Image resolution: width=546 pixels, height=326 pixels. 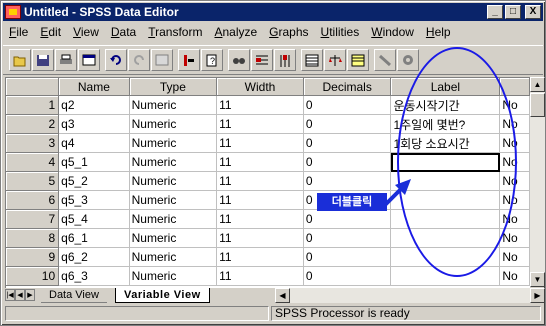 What do you see at coordinates (288, 32) in the screenshot?
I see `menu-graphs: Graphs` at bounding box center [288, 32].